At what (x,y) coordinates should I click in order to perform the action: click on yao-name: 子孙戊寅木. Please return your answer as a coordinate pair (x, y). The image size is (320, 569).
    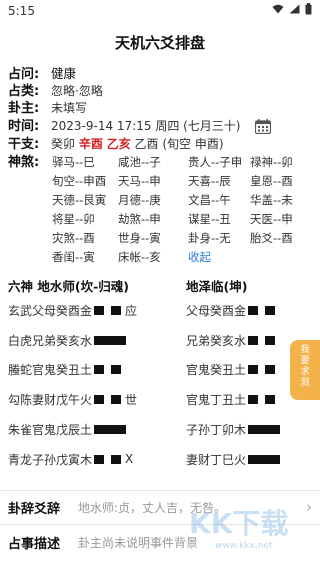
    Looking at the image, I should click on (62, 459).